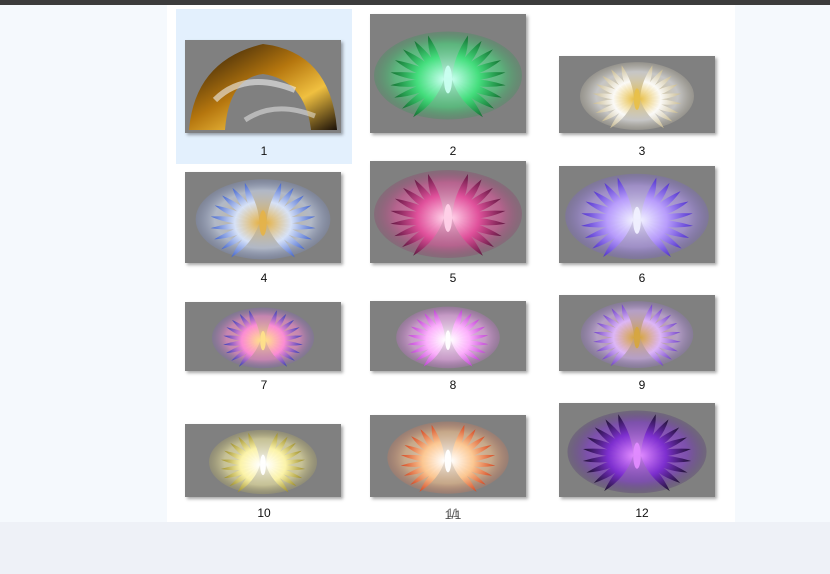 The height and width of the screenshot is (574, 830). I want to click on thumbnail-item: 9, so click(642, 345).